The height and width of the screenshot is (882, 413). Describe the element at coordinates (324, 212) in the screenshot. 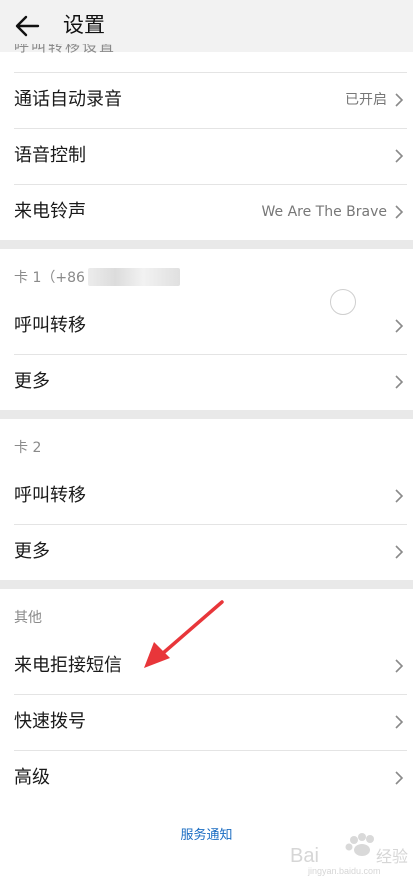

I see `row-value: We Are The Brave` at that location.